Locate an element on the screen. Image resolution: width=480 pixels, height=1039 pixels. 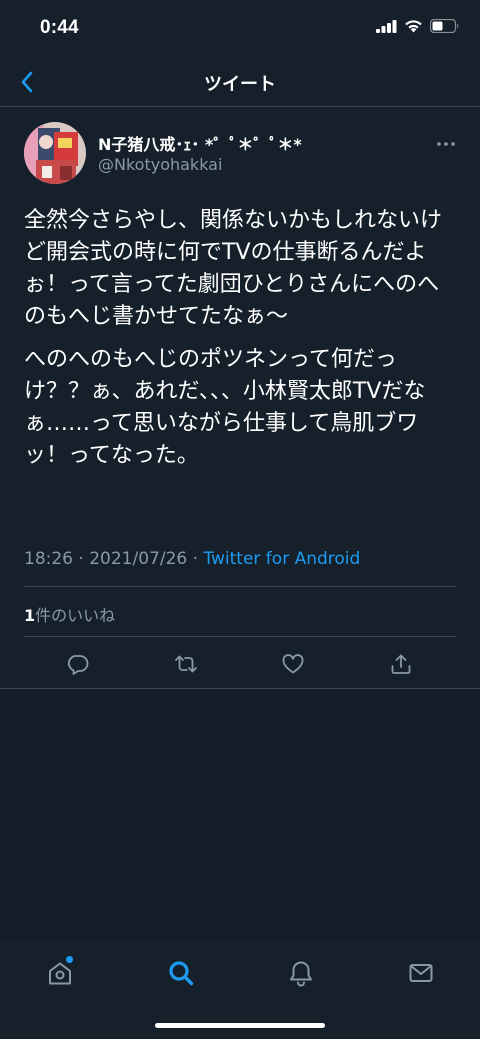
like-icon is located at coordinates (293, 664).